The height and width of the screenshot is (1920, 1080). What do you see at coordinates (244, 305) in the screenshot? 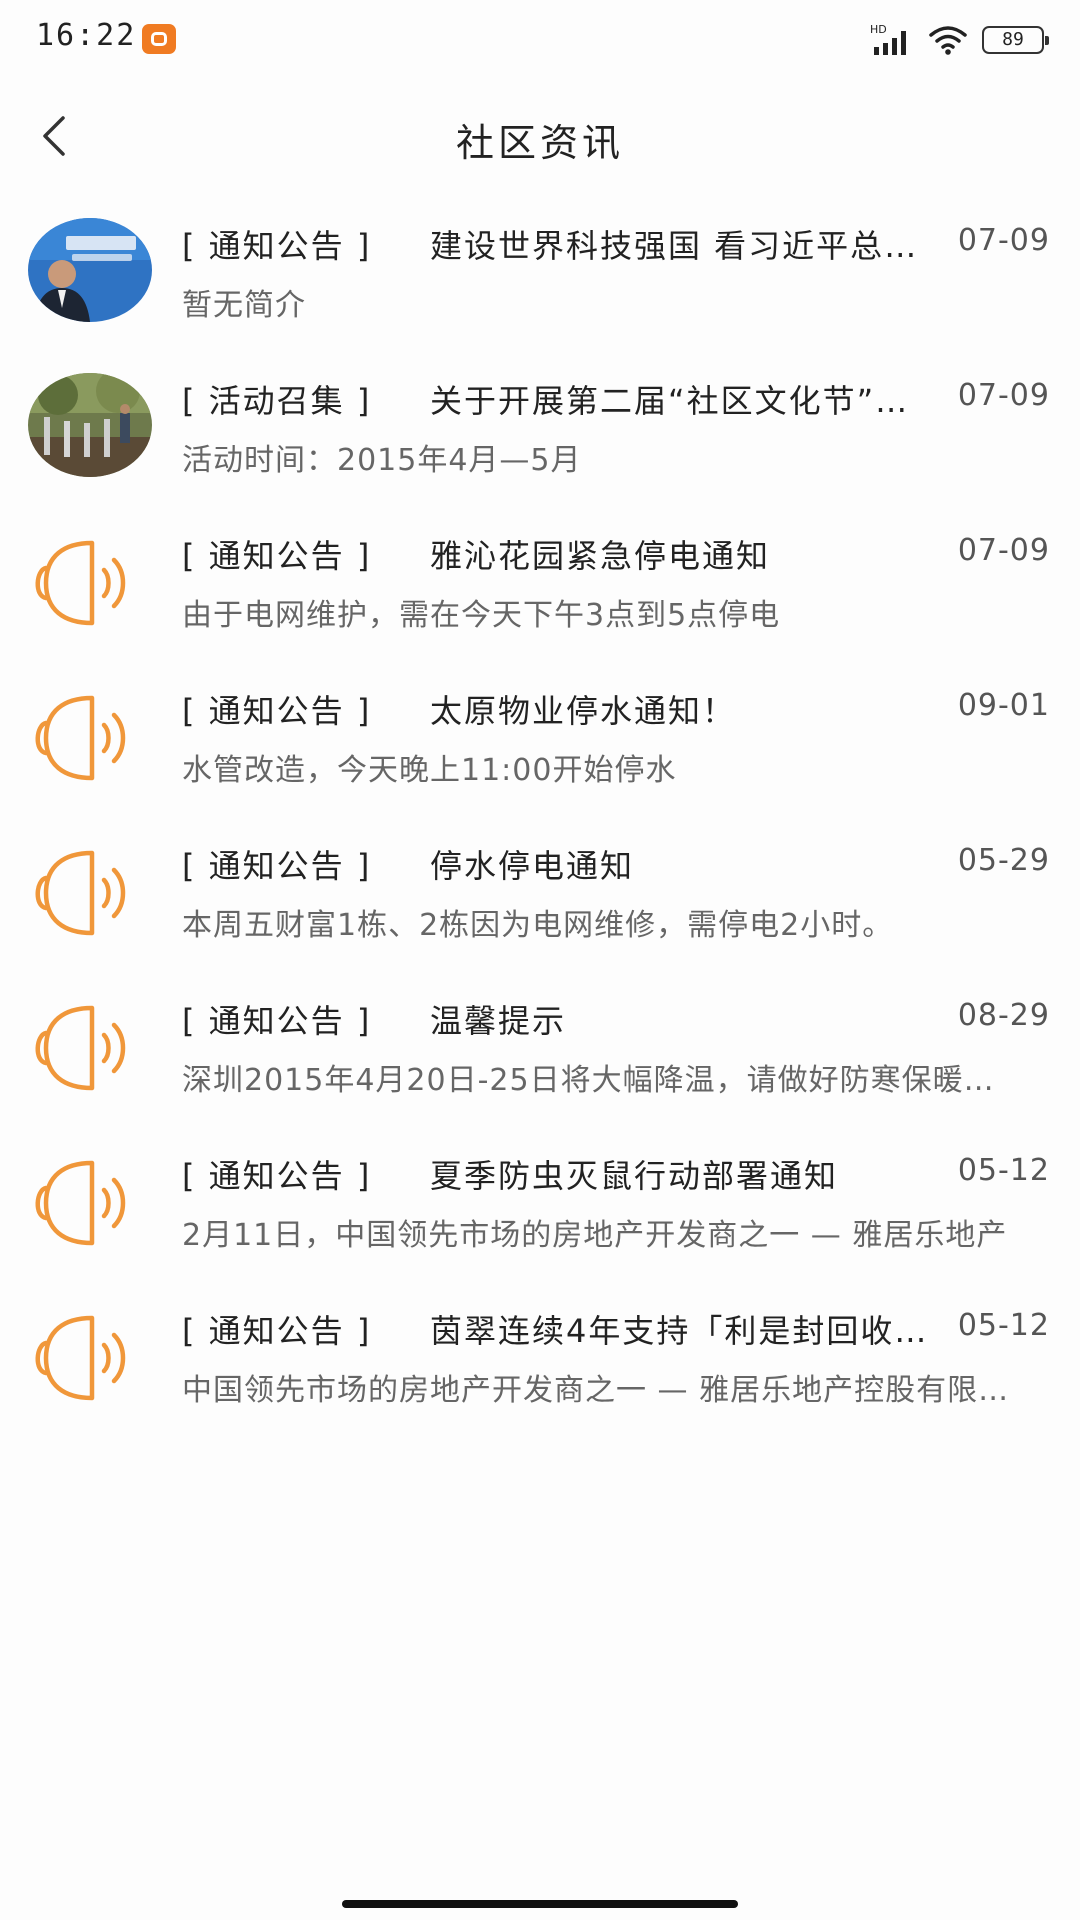
I see `news-summary: 暂无简介` at bounding box center [244, 305].